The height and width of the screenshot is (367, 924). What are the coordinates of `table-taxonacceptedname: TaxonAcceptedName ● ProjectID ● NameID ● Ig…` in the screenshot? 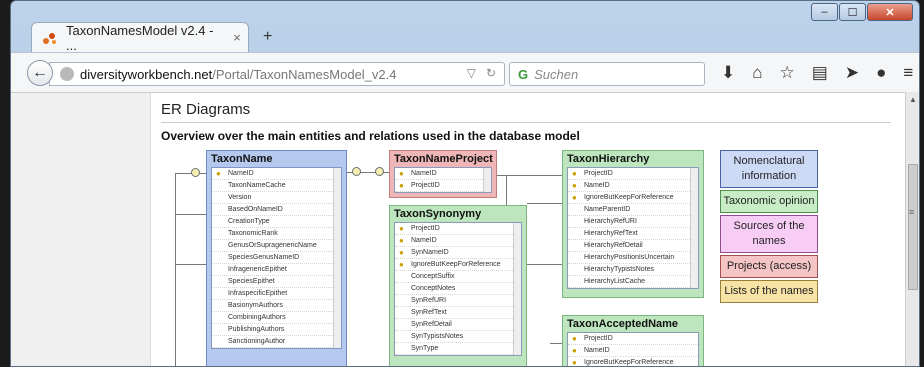 It's located at (633, 341).